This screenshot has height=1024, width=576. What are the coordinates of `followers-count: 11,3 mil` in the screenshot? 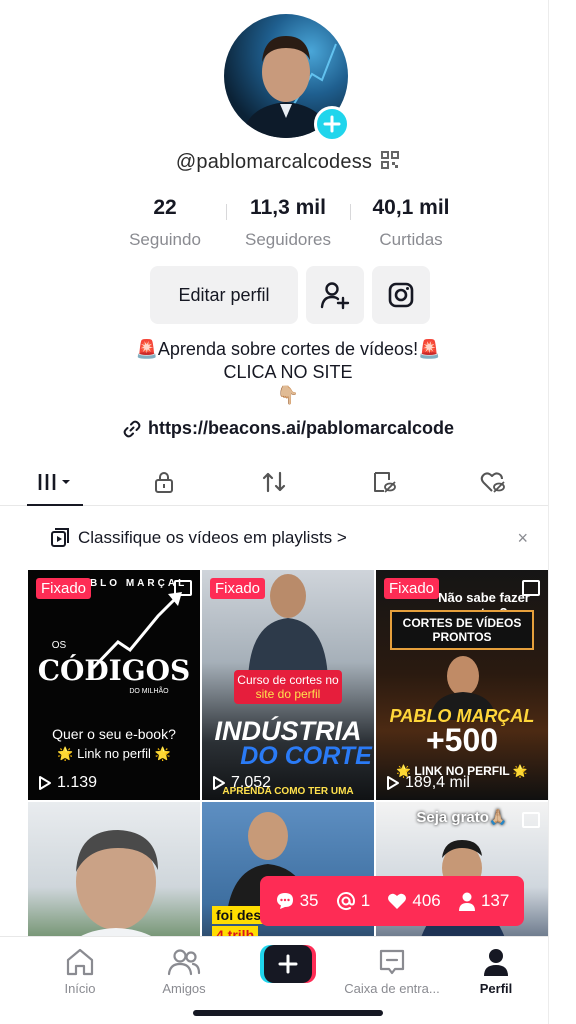 It's located at (288, 207).